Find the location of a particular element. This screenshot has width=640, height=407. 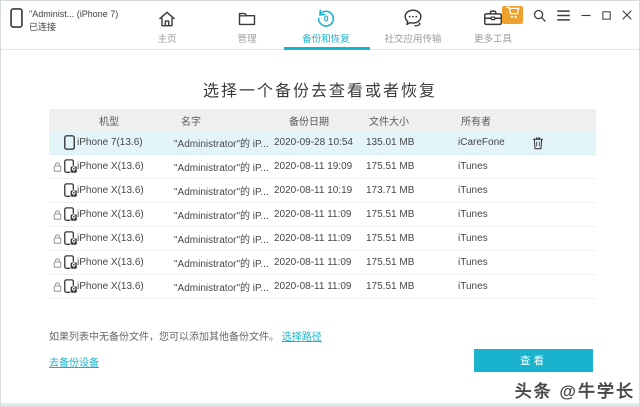

choose-path-link: 选择路径 is located at coordinates (302, 337).